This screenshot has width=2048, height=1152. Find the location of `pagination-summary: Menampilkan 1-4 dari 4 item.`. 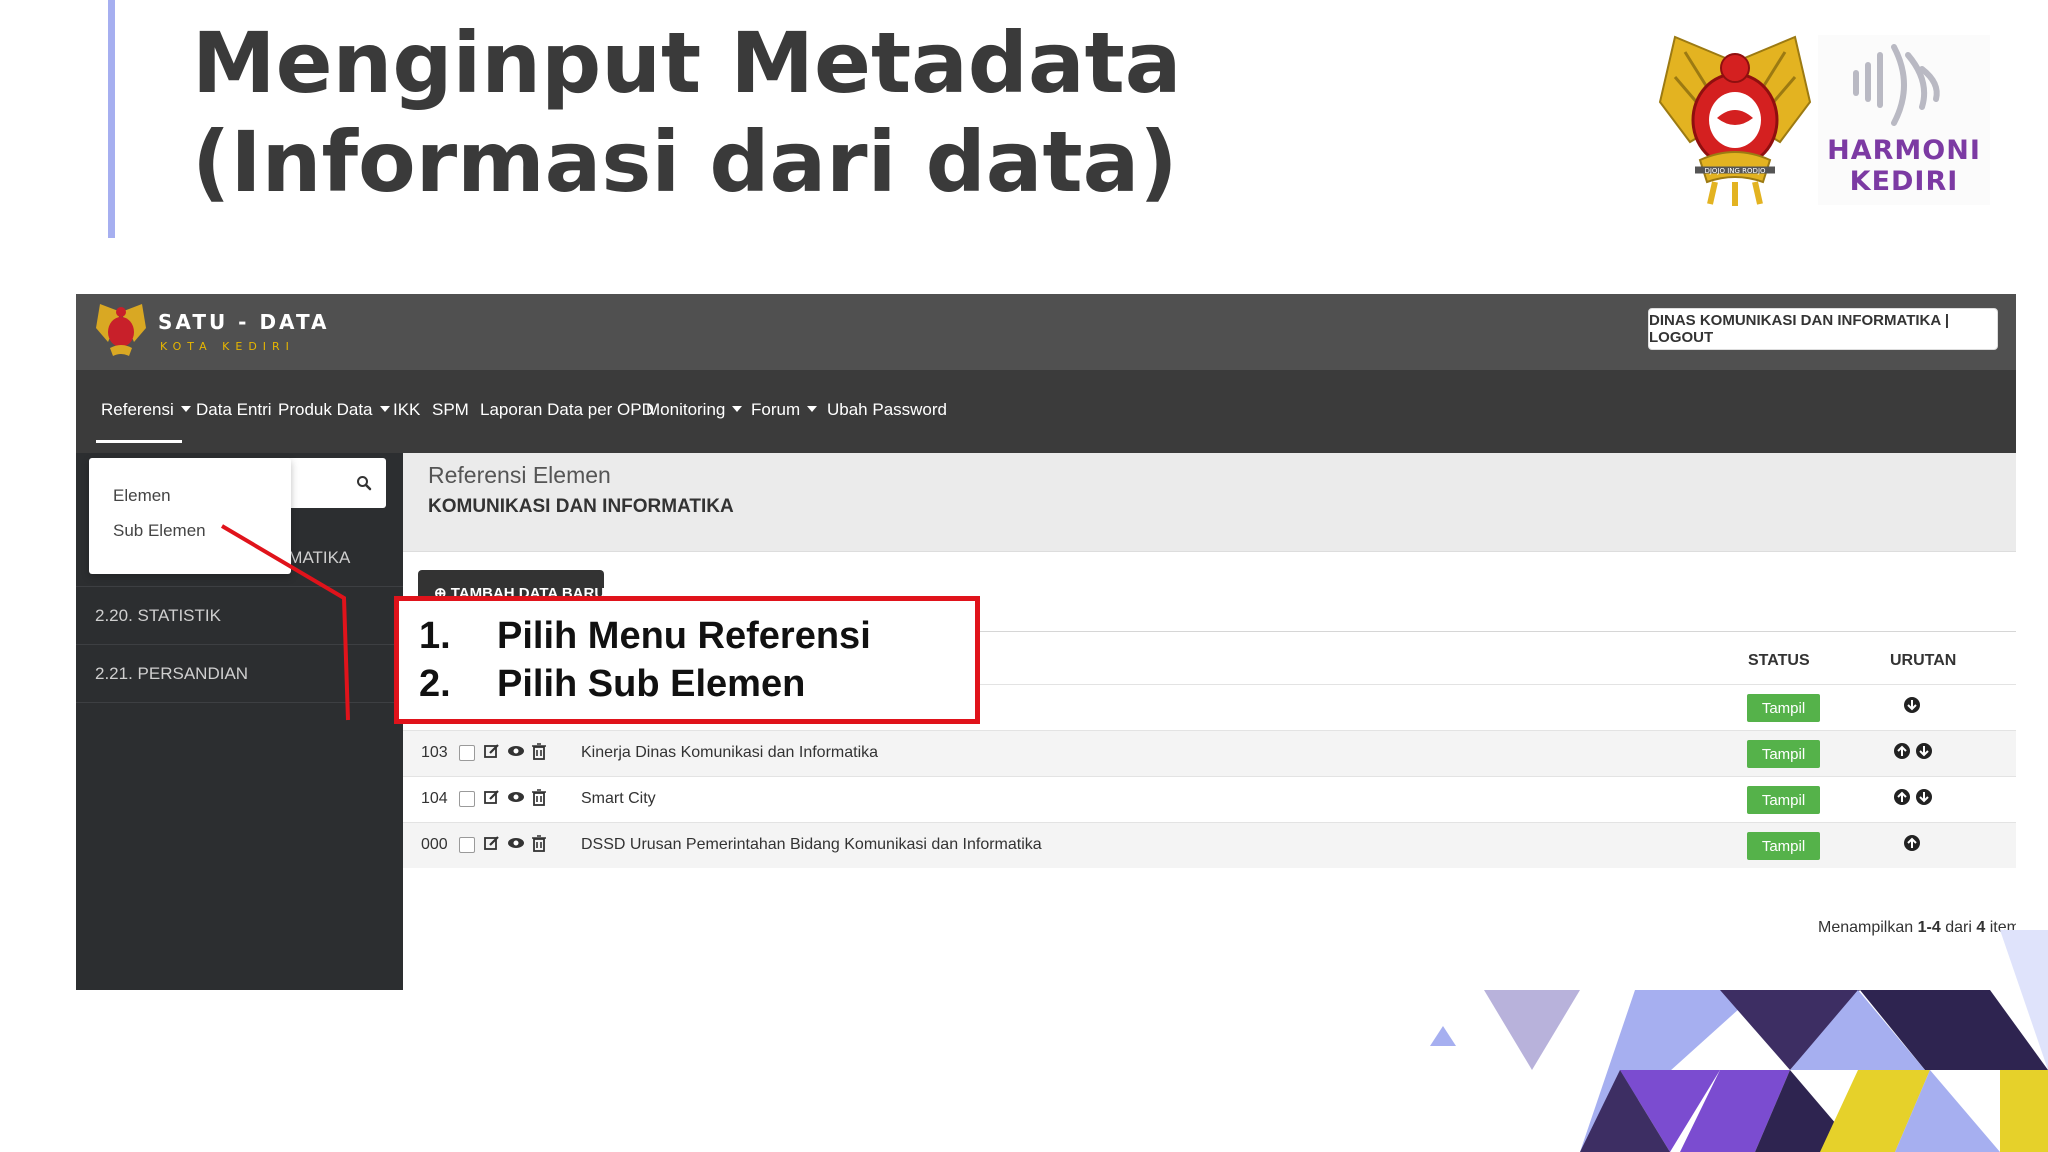

pagination-summary: Menampilkan 1-4 dari 4 item. is located at coordinates (1917, 928).